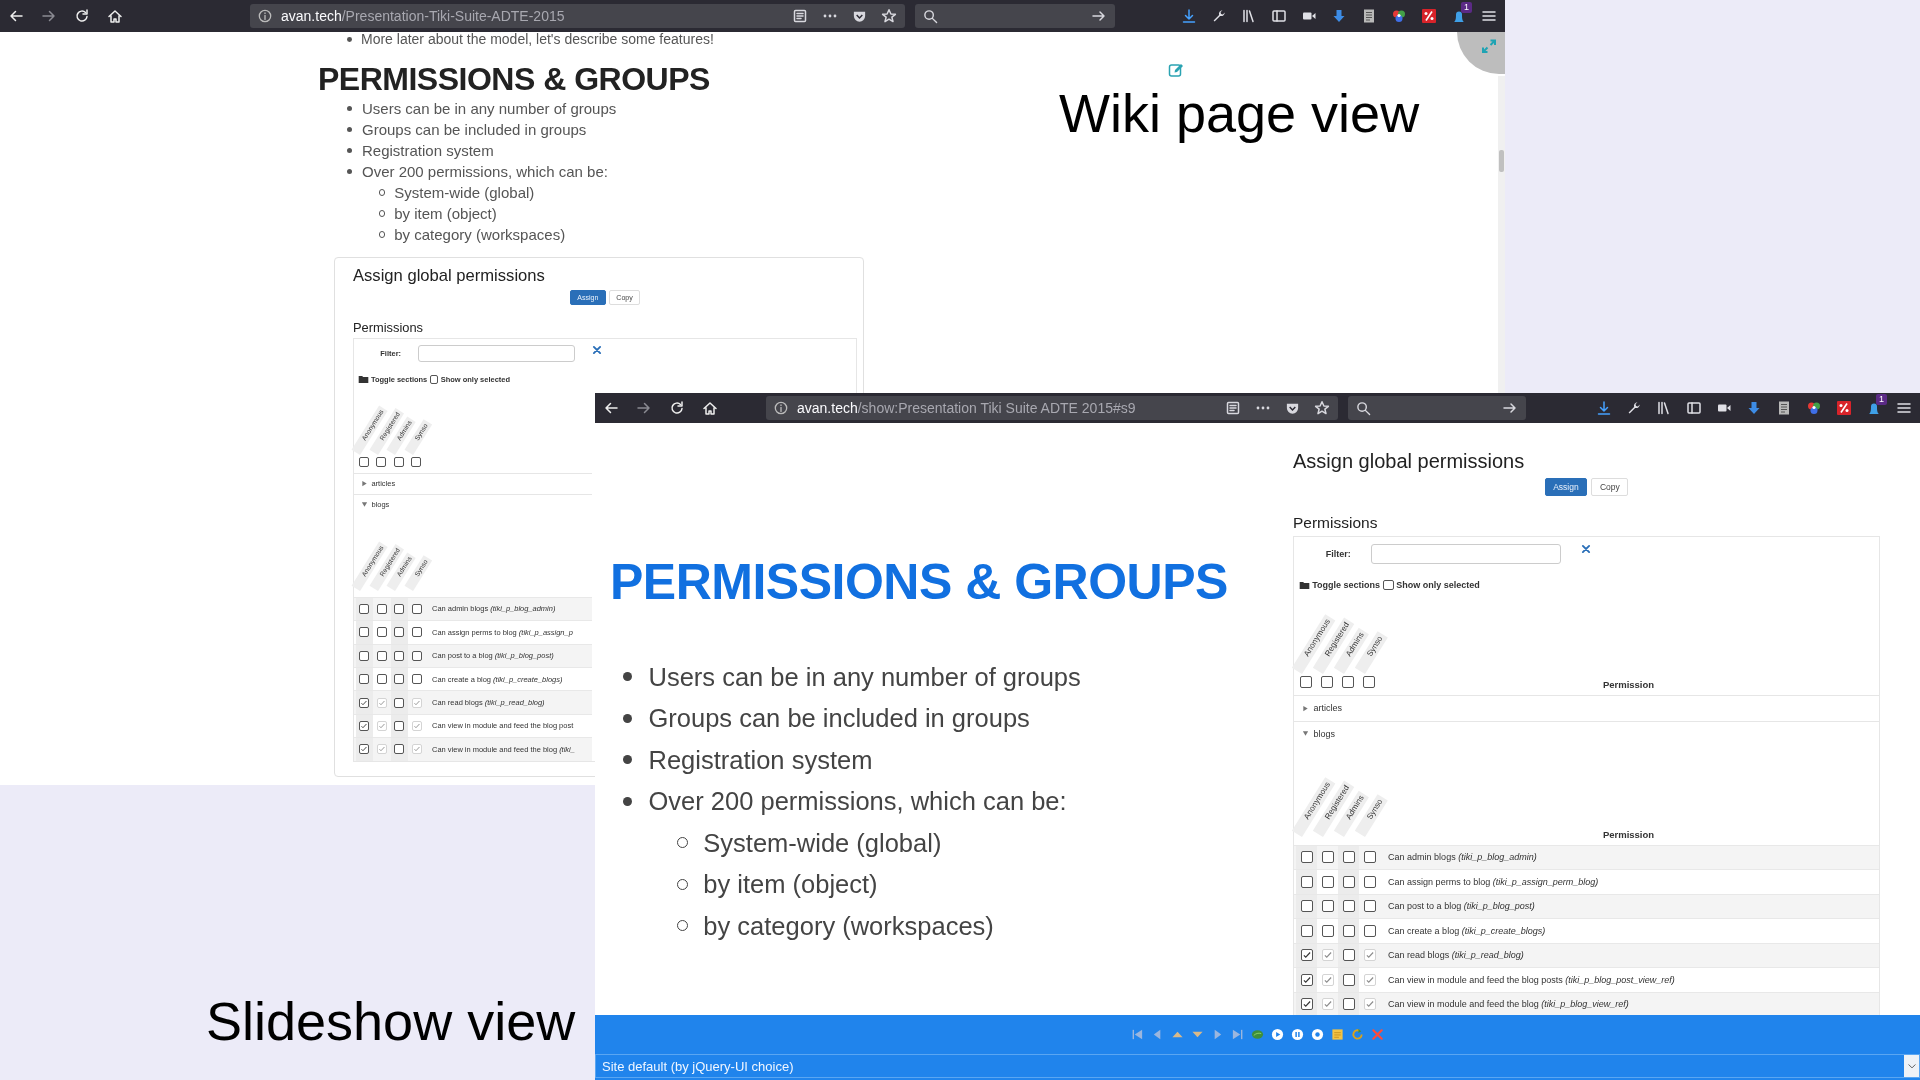  What do you see at coordinates (1346, 585) in the screenshot?
I see `toggle-sections-link: Toggle sections` at bounding box center [1346, 585].